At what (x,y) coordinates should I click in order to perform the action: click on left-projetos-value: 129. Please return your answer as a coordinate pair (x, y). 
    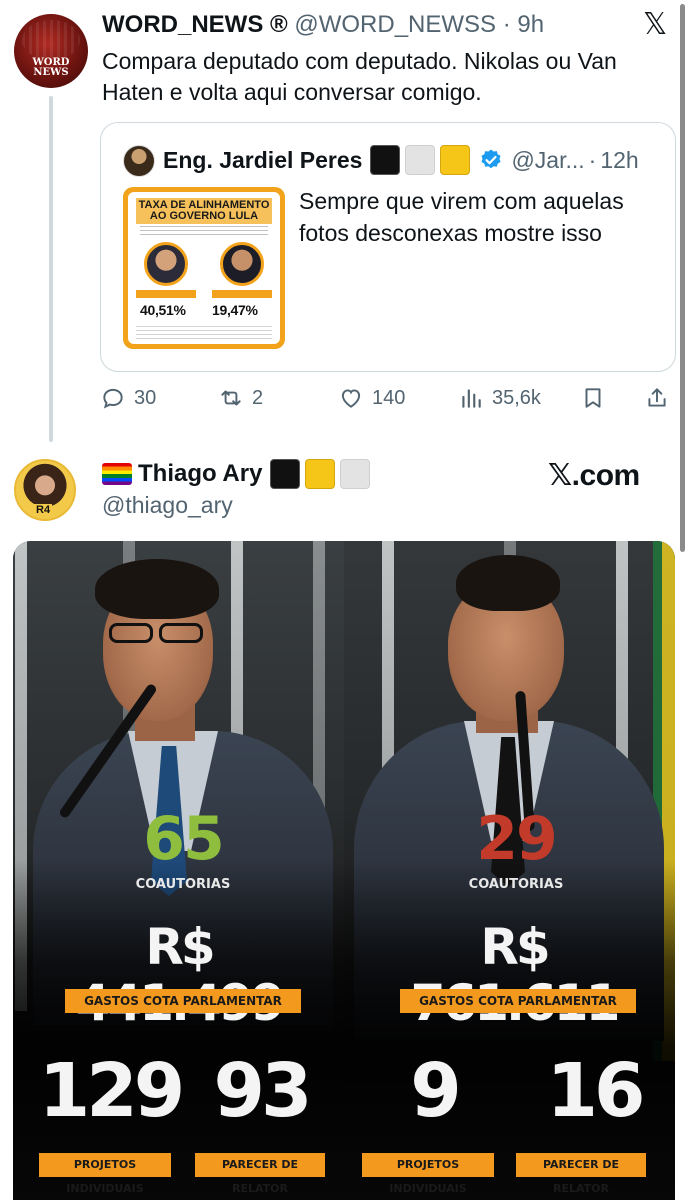
    Looking at the image, I should click on (111, 1091).